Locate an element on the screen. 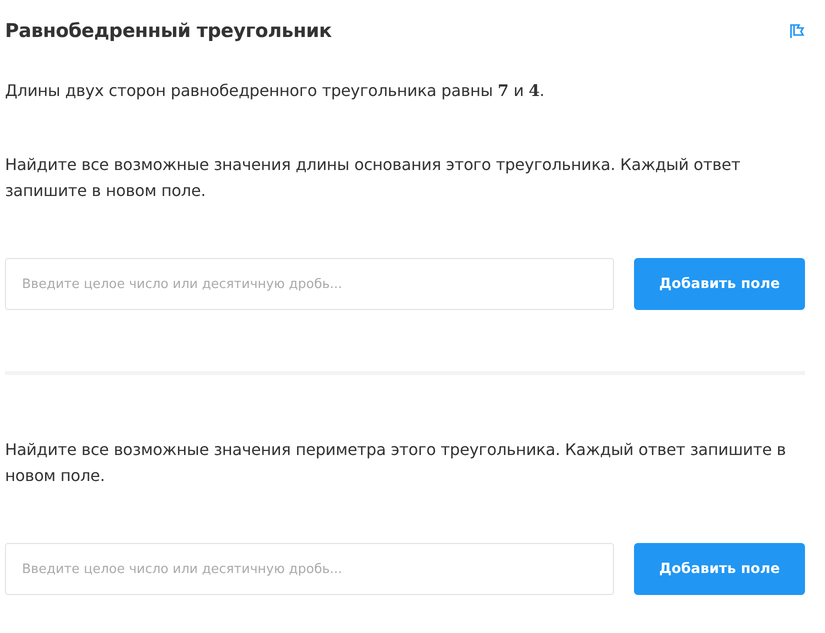 The width and height of the screenshot is (825, 633). problem-statement: Длины двух сторон равнобедренного треугольника равны 7 и 4. is located at coordinates (275, 91).